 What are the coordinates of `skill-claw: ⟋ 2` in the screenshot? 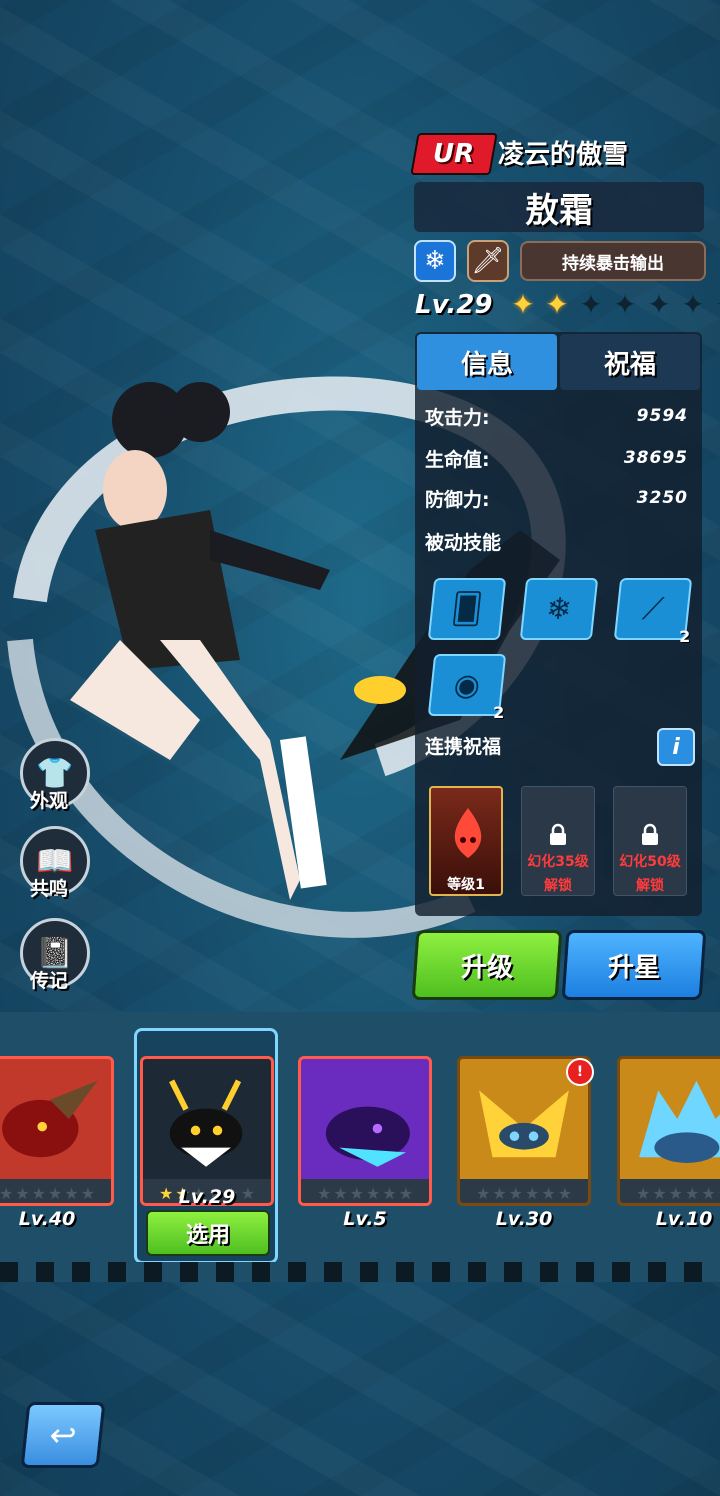 It's located at (653, 612).